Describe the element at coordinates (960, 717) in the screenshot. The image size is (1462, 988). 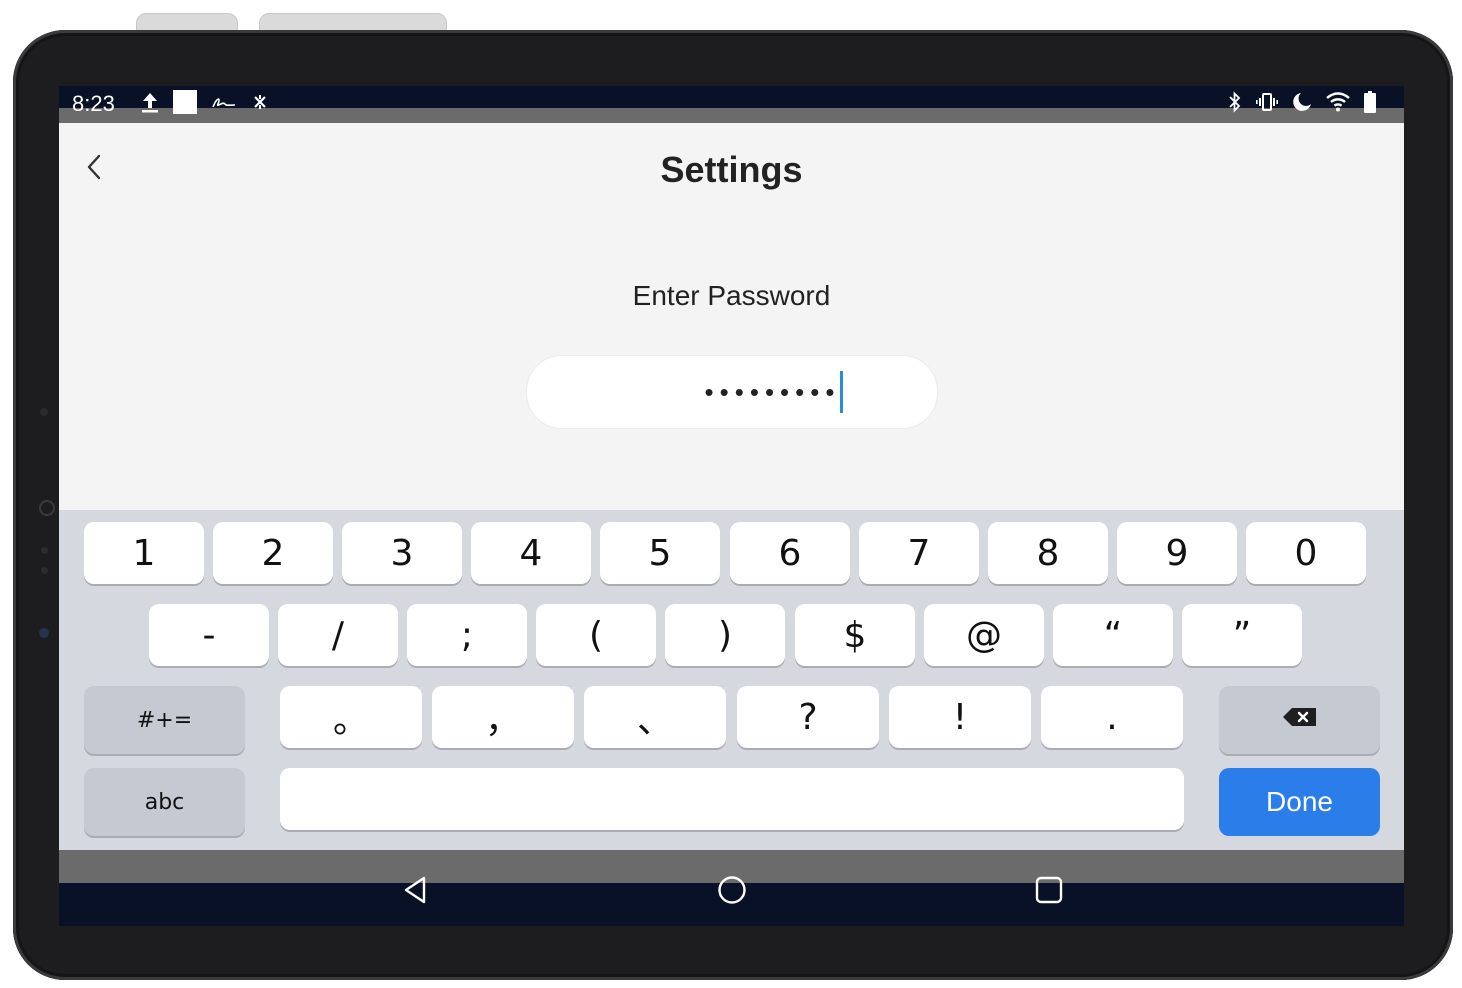
I see `key-exclamation: !` at that location.